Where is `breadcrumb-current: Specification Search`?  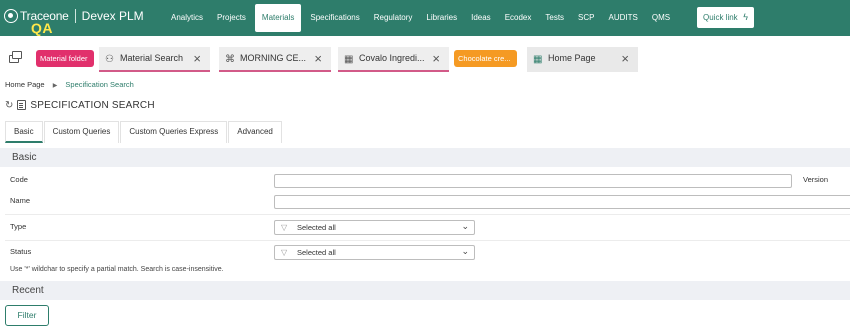 breadcrumb-current: Specification Search is located at coordinates (99, 84).